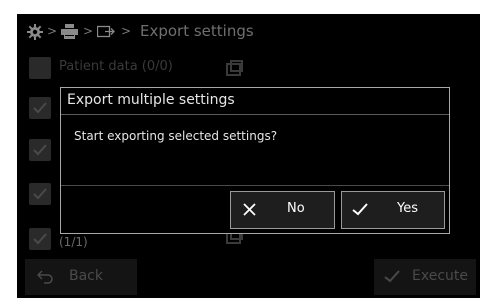  I want to click on file-icon, so click(234, 69).